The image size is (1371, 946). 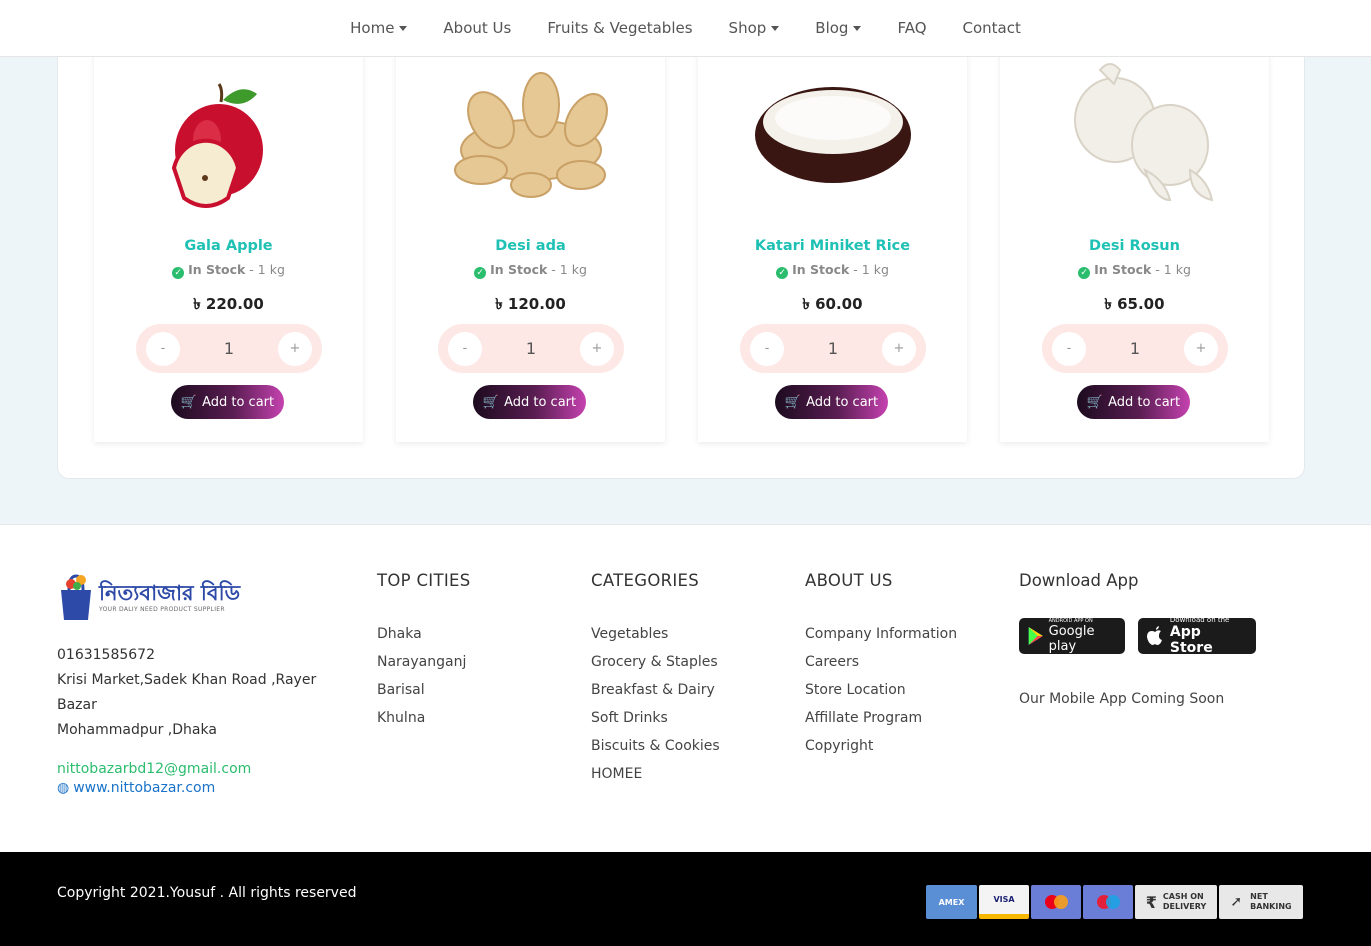 What do you see at coordinates (881, 746) in the screenshot?
I see `about-link: Copyright` at bounding box center [881, 746].